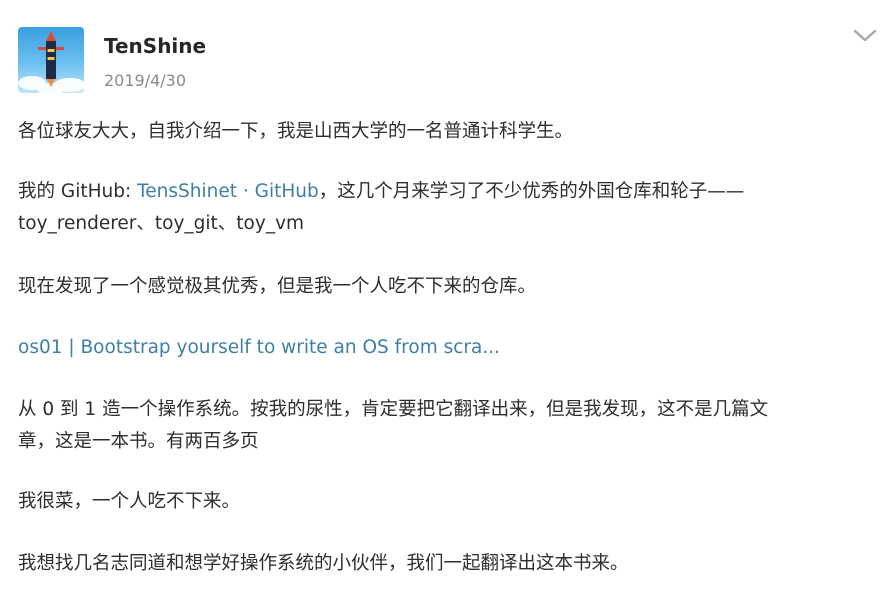  I want to click on paragraph-intro: 各位球友大大，自我介绍一下，我是山西大学的一名普通计科学生。, so click(296, 131).